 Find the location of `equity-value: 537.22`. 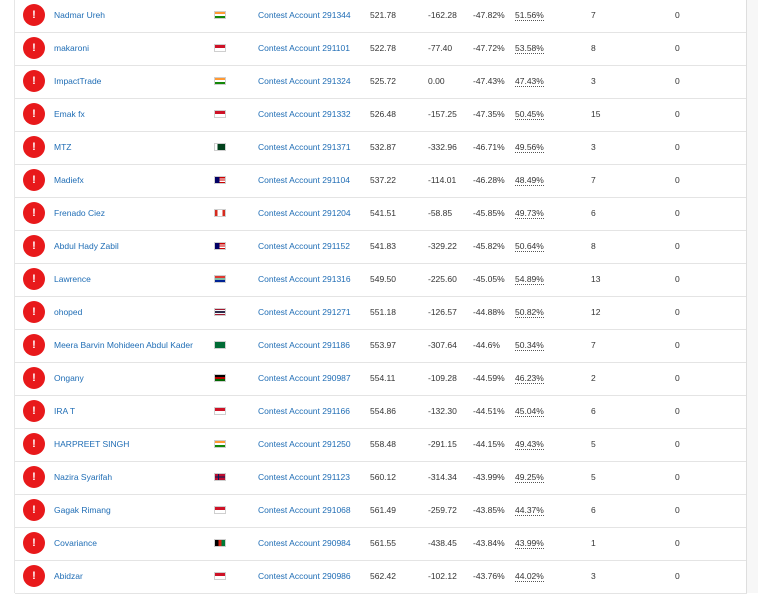

equity-value: 537.22 is located at coordinates (383, 180).